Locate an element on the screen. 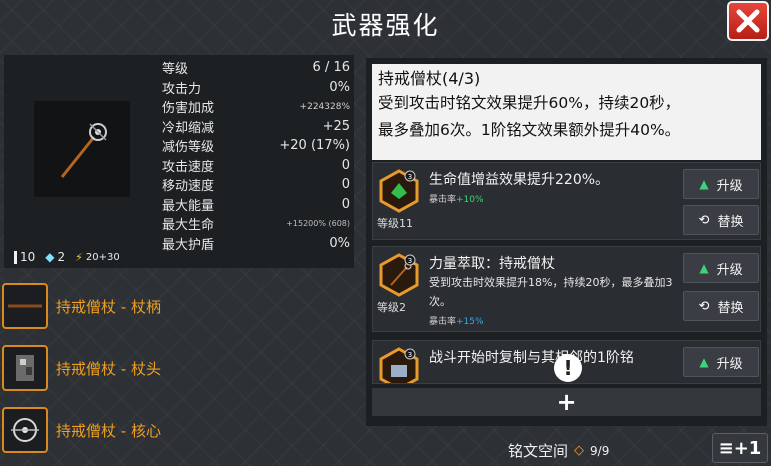 The width and height of the screenshot is (771, 466). rune-title: 力量萃取：持戒僧杖 is located at coordinates (492, 264).